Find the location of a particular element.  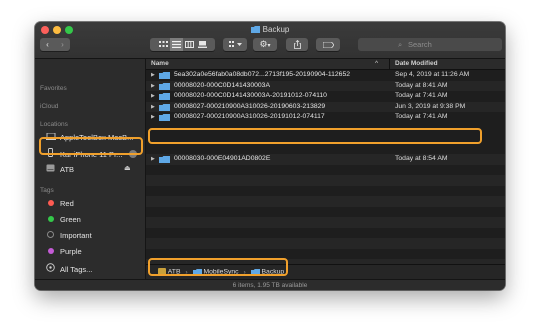

view-mode-control is located at coordinates (182, 44).